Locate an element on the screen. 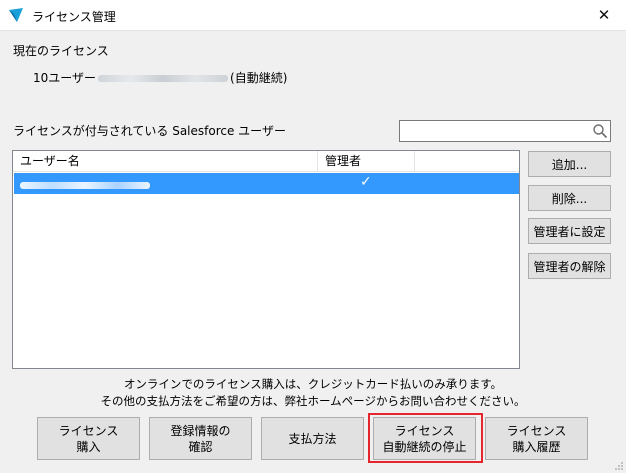 The width and height of the screenshot is (626, 473). close-button: ✕ is located at coordinates (604, 15).